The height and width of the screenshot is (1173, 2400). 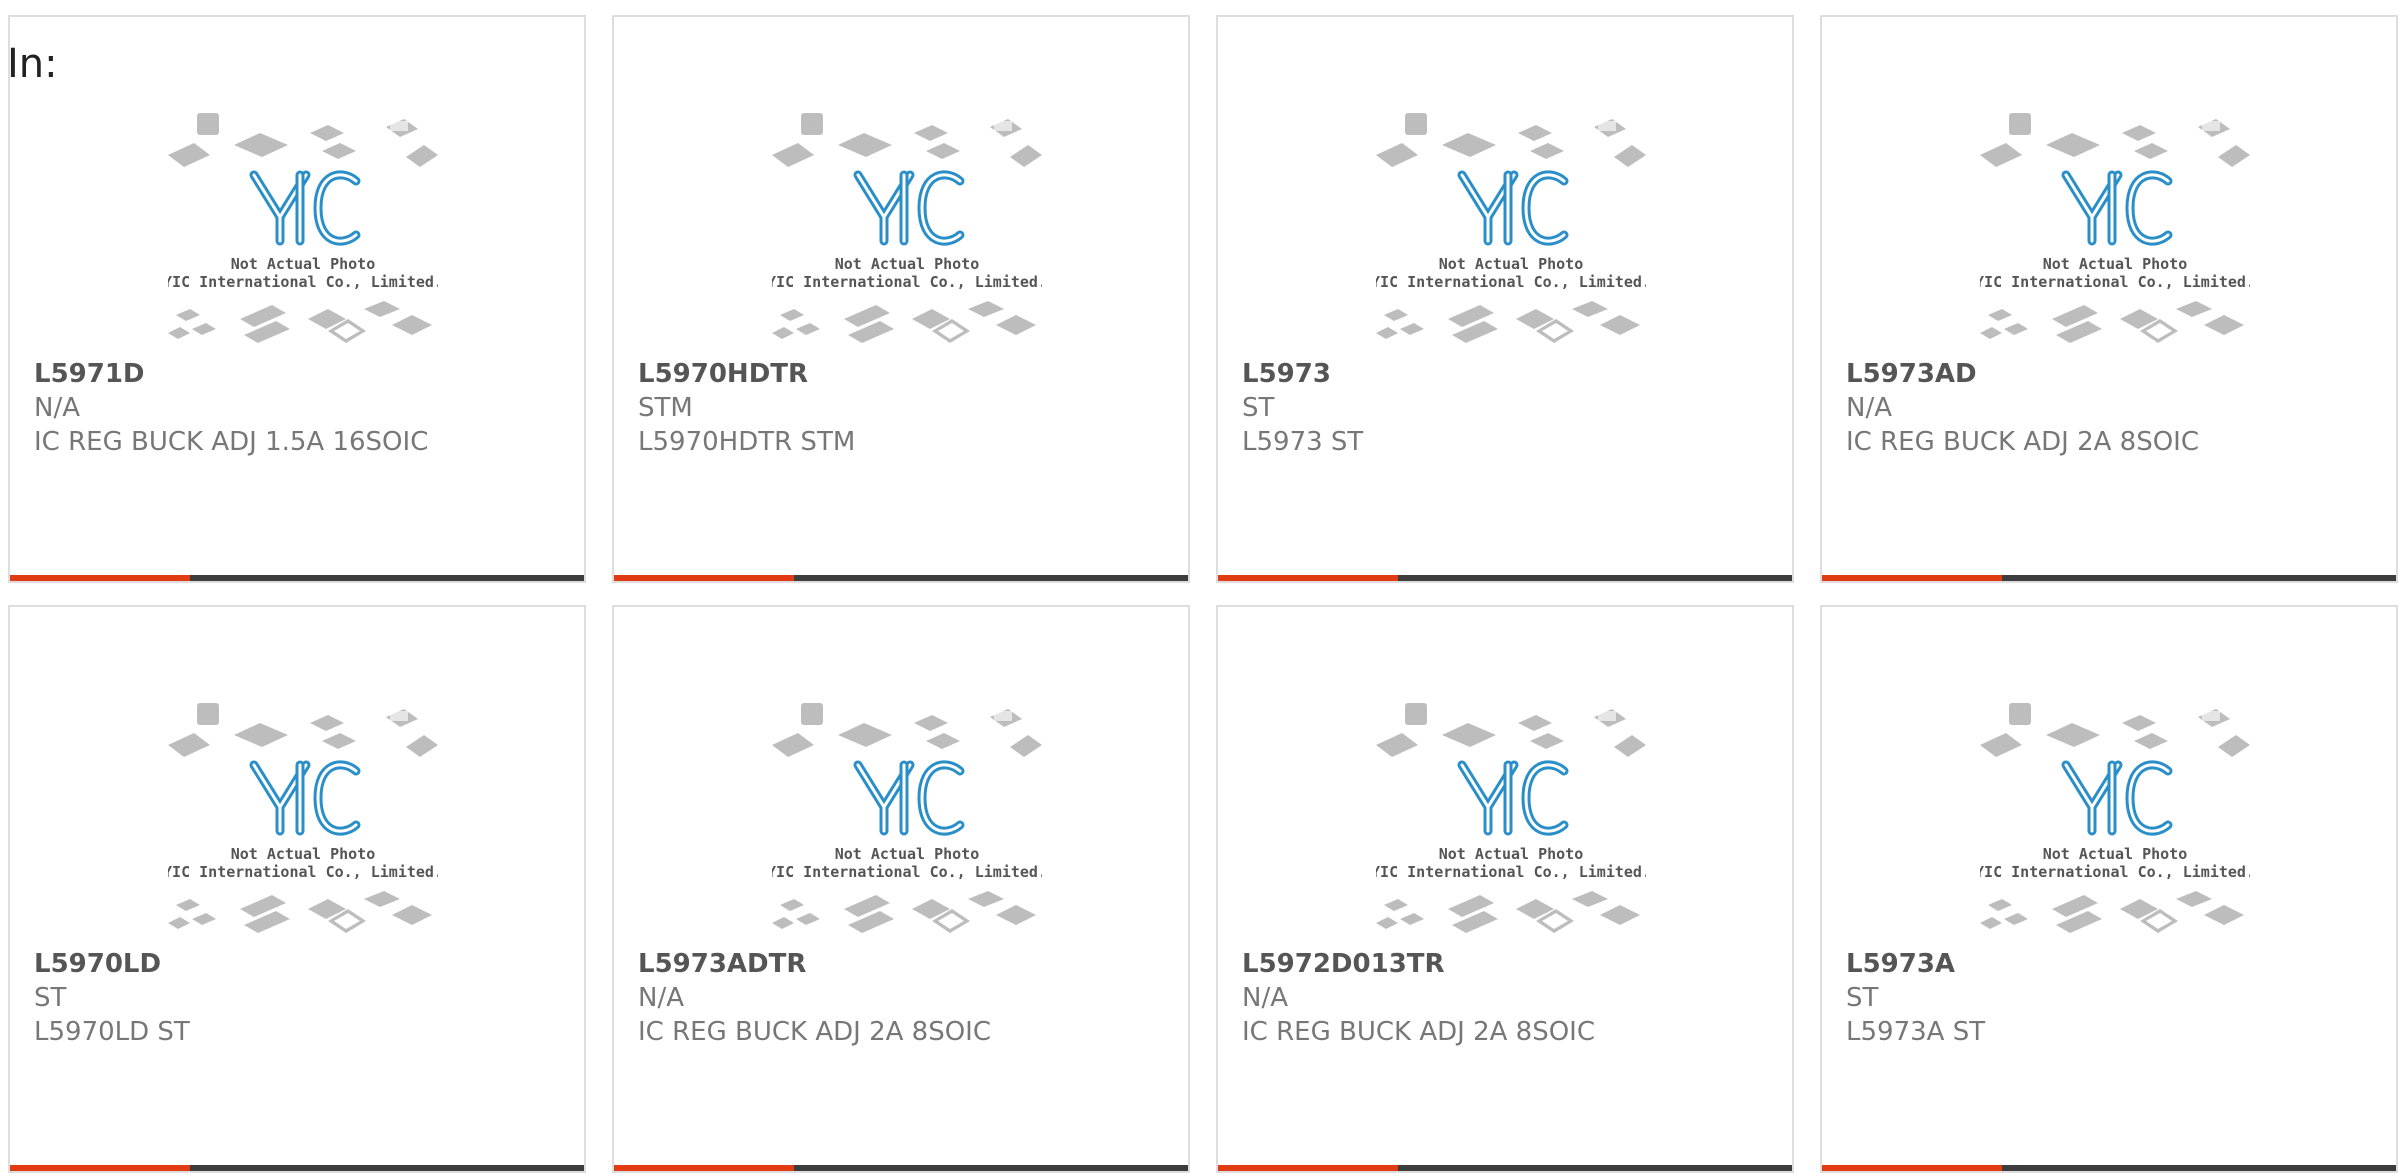 I want to click on product-info: L5970HDTR STM L5970HDTR STM, so click(x=905, y=408).